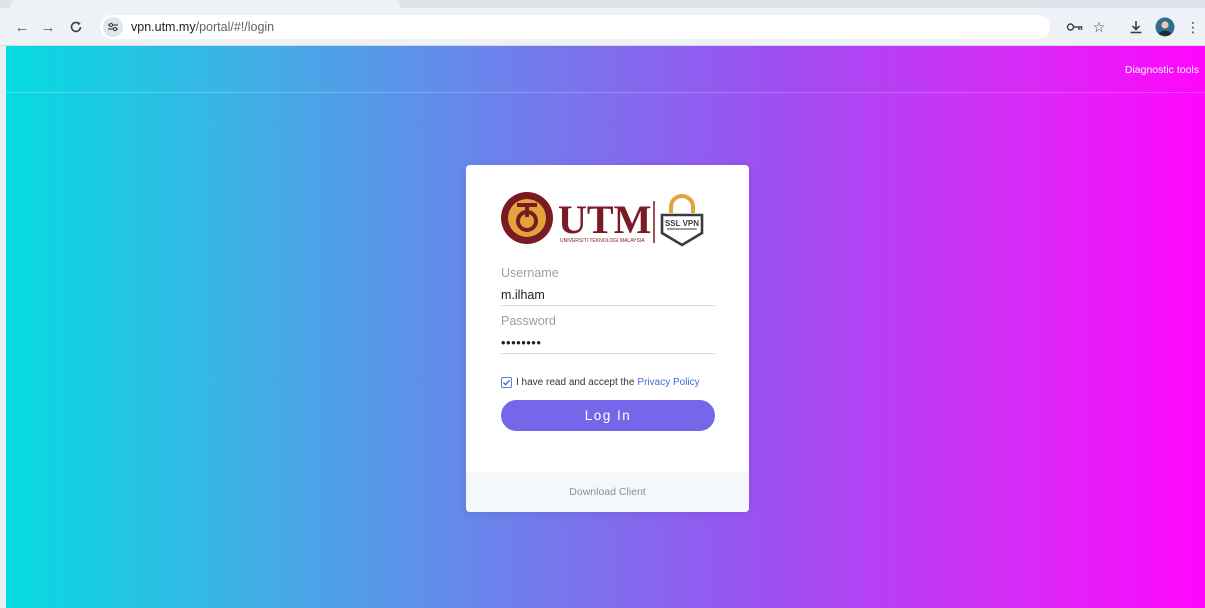  Describe the element at coordinates (235, 27) in the screenshot. I see `url-path: /portal/#!/login` at that location.